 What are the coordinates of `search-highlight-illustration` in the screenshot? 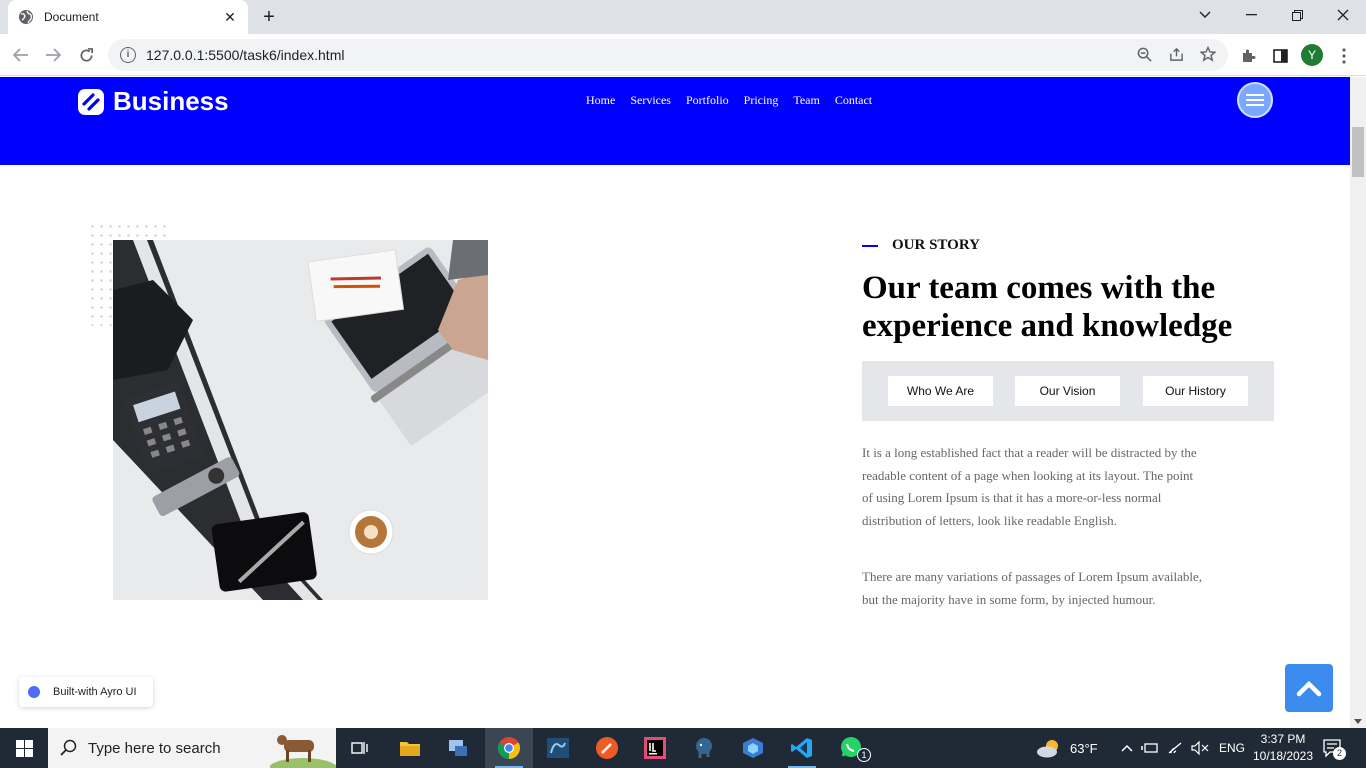 It's located at (303, 751).